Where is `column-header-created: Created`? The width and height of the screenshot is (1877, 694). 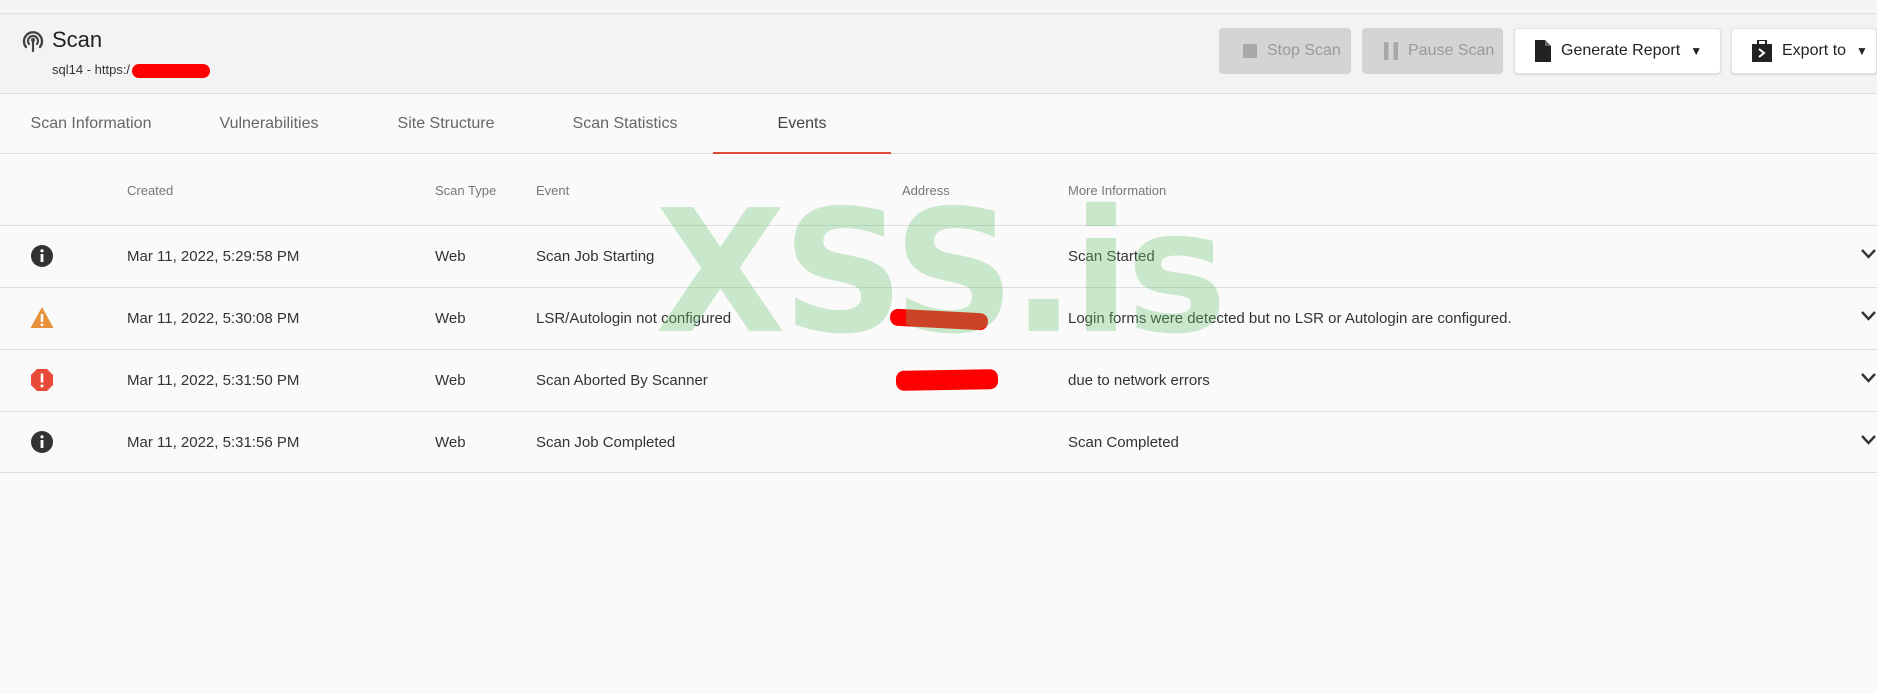
column-header-created: Created is located at coordinates (150, 190).